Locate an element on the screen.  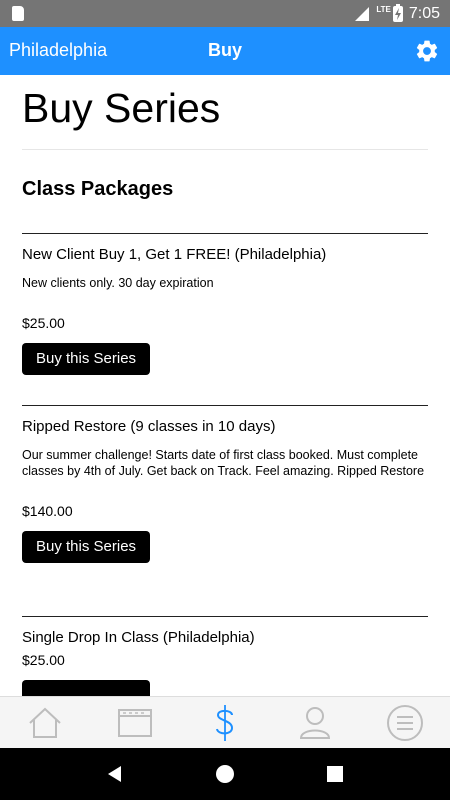
circle-icon is located at coordinates (225, 774).